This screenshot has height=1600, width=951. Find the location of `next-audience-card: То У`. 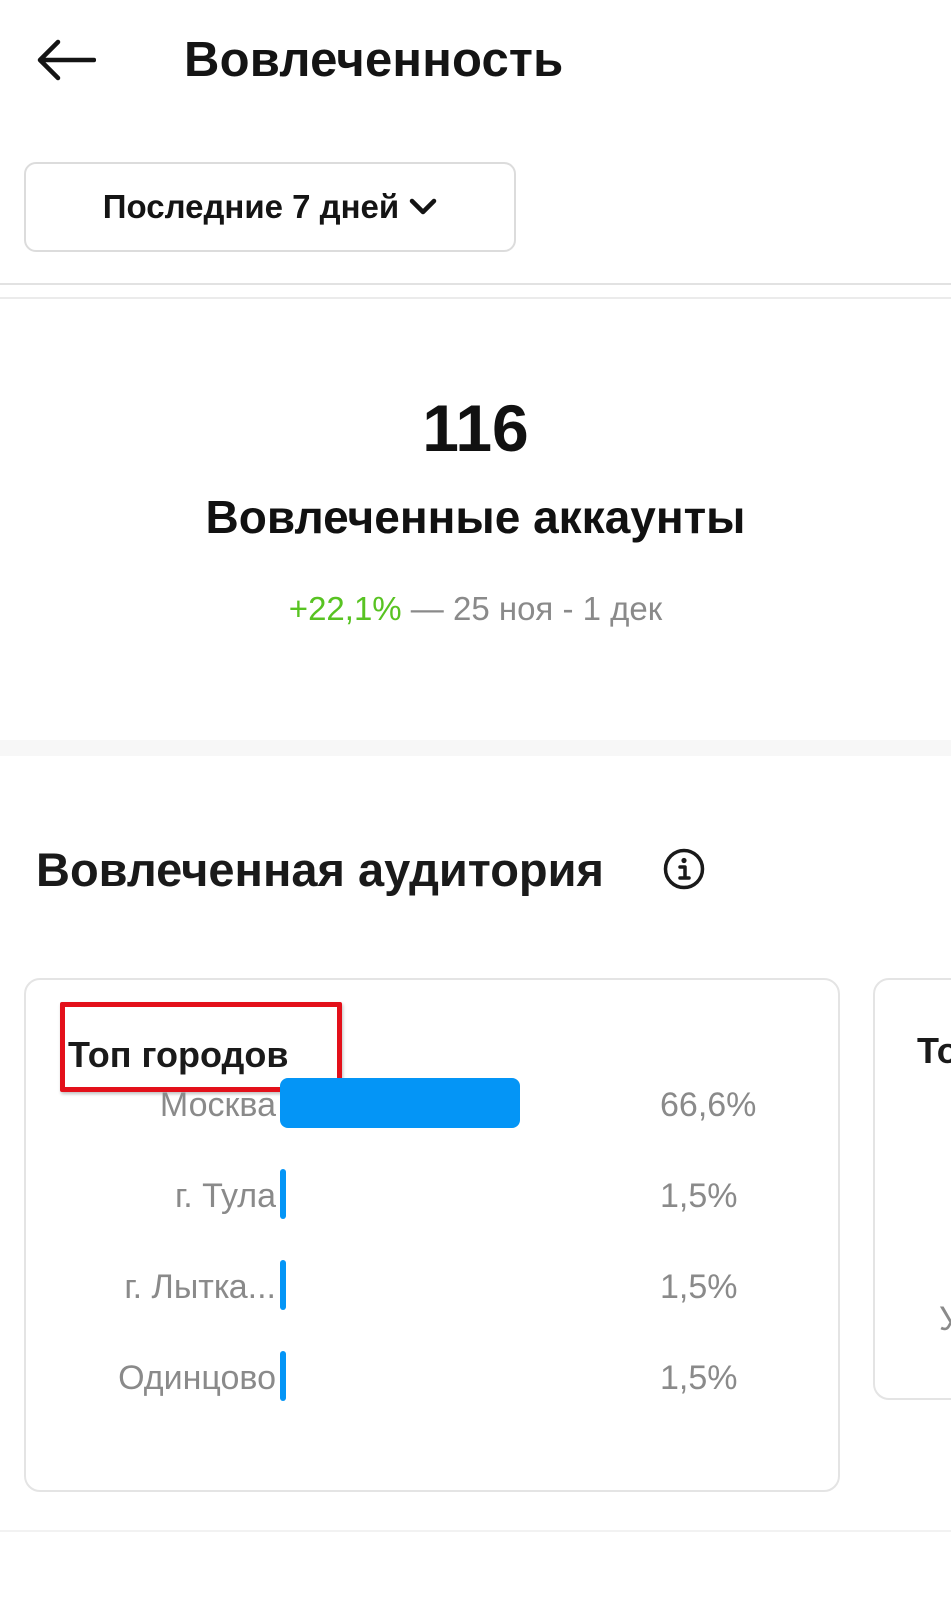

next-audience-card: То У is located at coordinates (912, 1189).